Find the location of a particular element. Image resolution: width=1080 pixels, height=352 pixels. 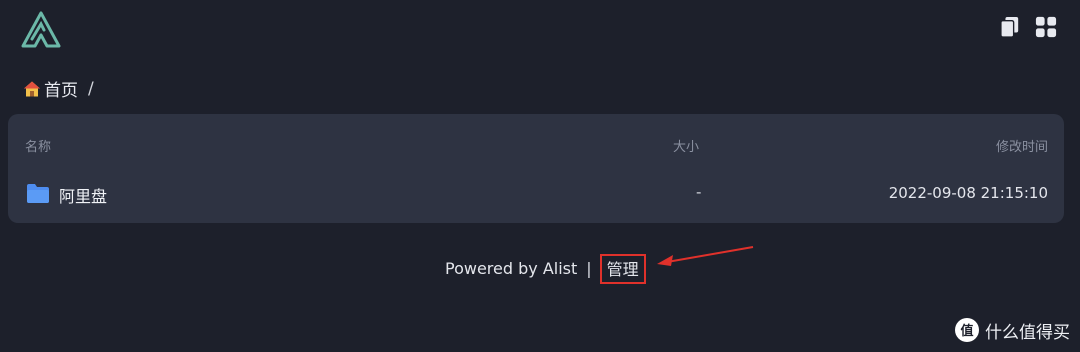

copy-icon is located at coordinates (1010, 27).